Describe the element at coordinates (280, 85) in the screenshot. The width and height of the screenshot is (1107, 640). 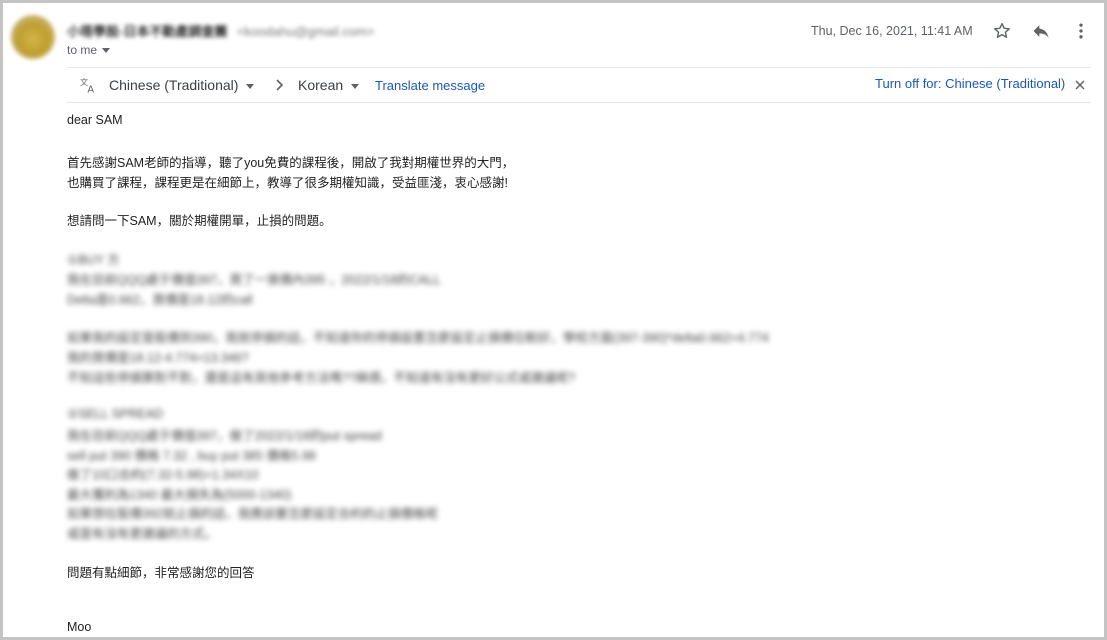
I see `chevron-right-icon` at that location.